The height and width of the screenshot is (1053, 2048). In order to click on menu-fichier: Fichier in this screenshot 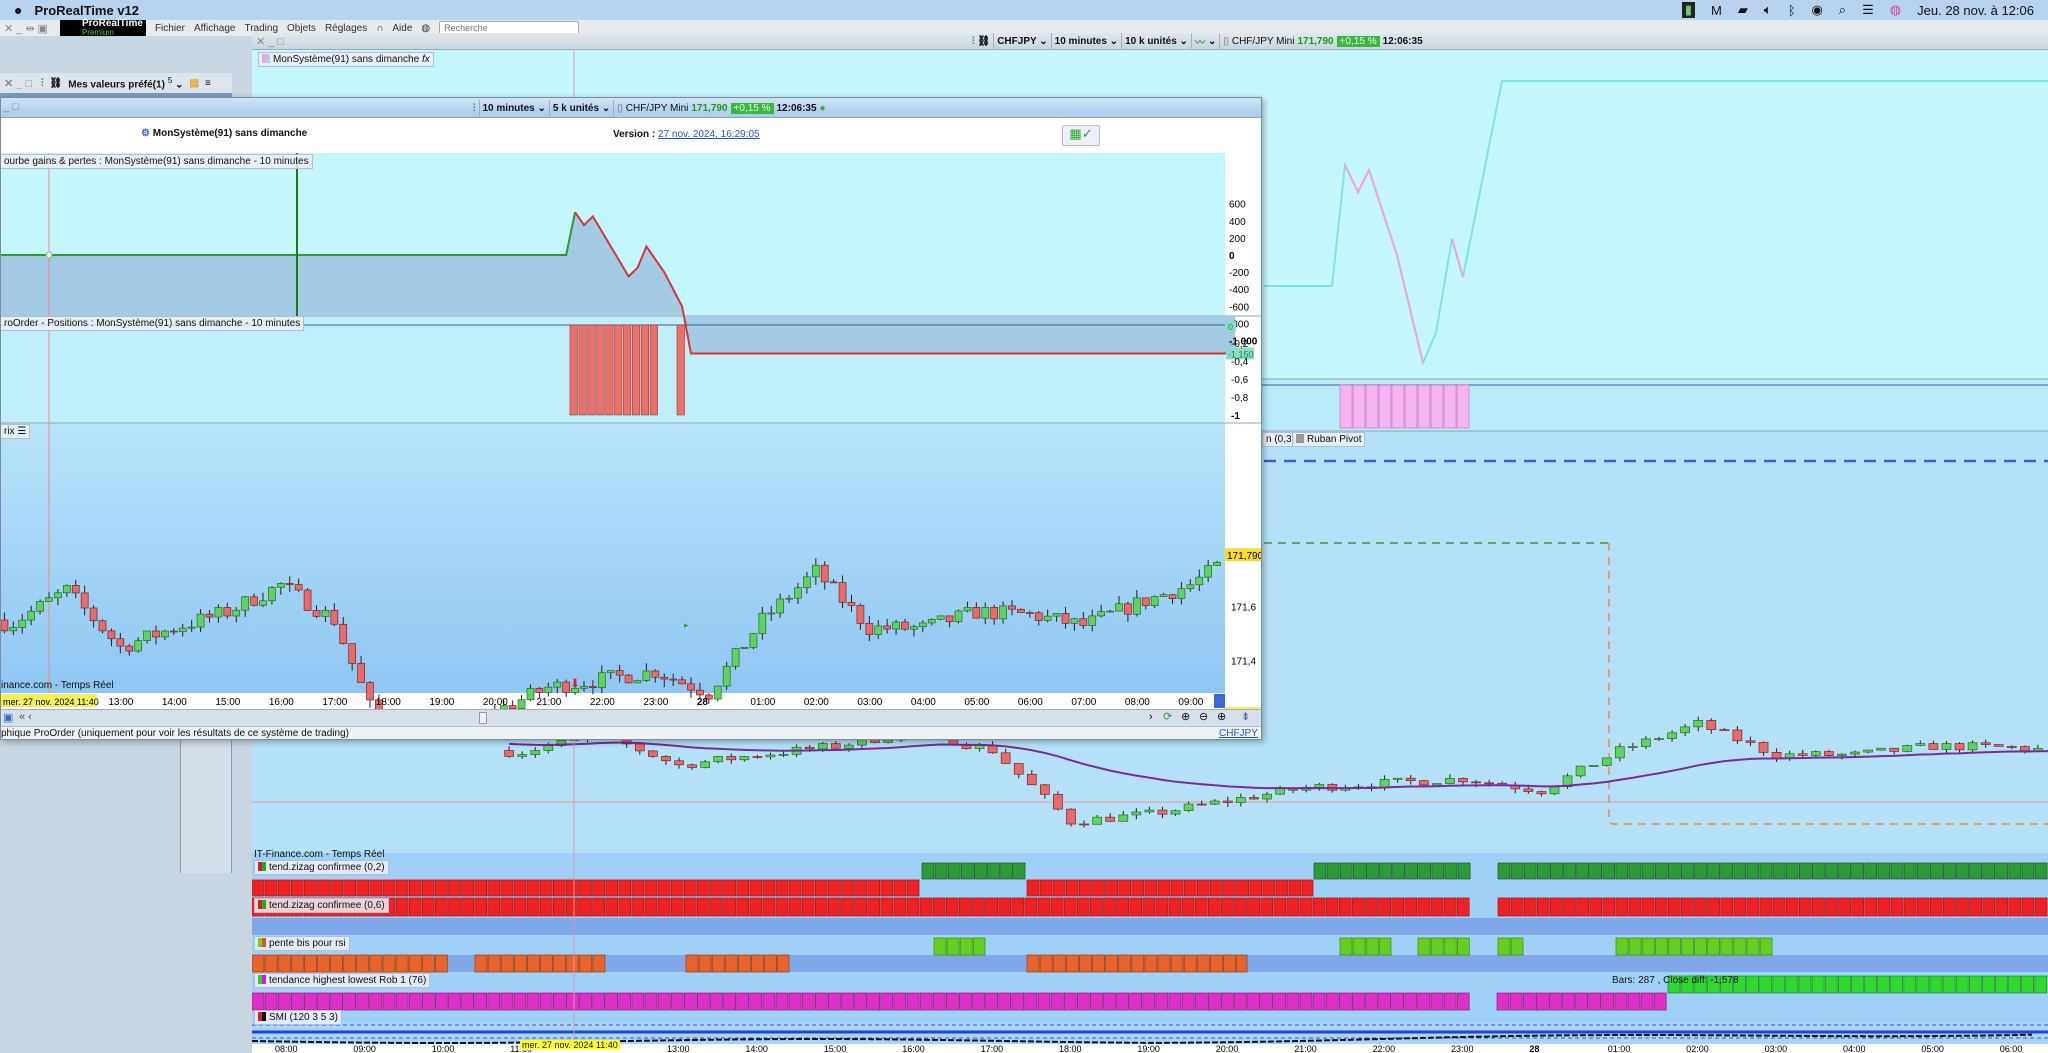, I will do `click(170, 28)`.